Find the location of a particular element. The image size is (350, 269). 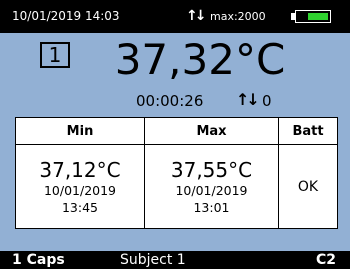

status-bar: 10/01/2019 14:03 ↑↓ max:2000 is located at coordinates (175, 16).